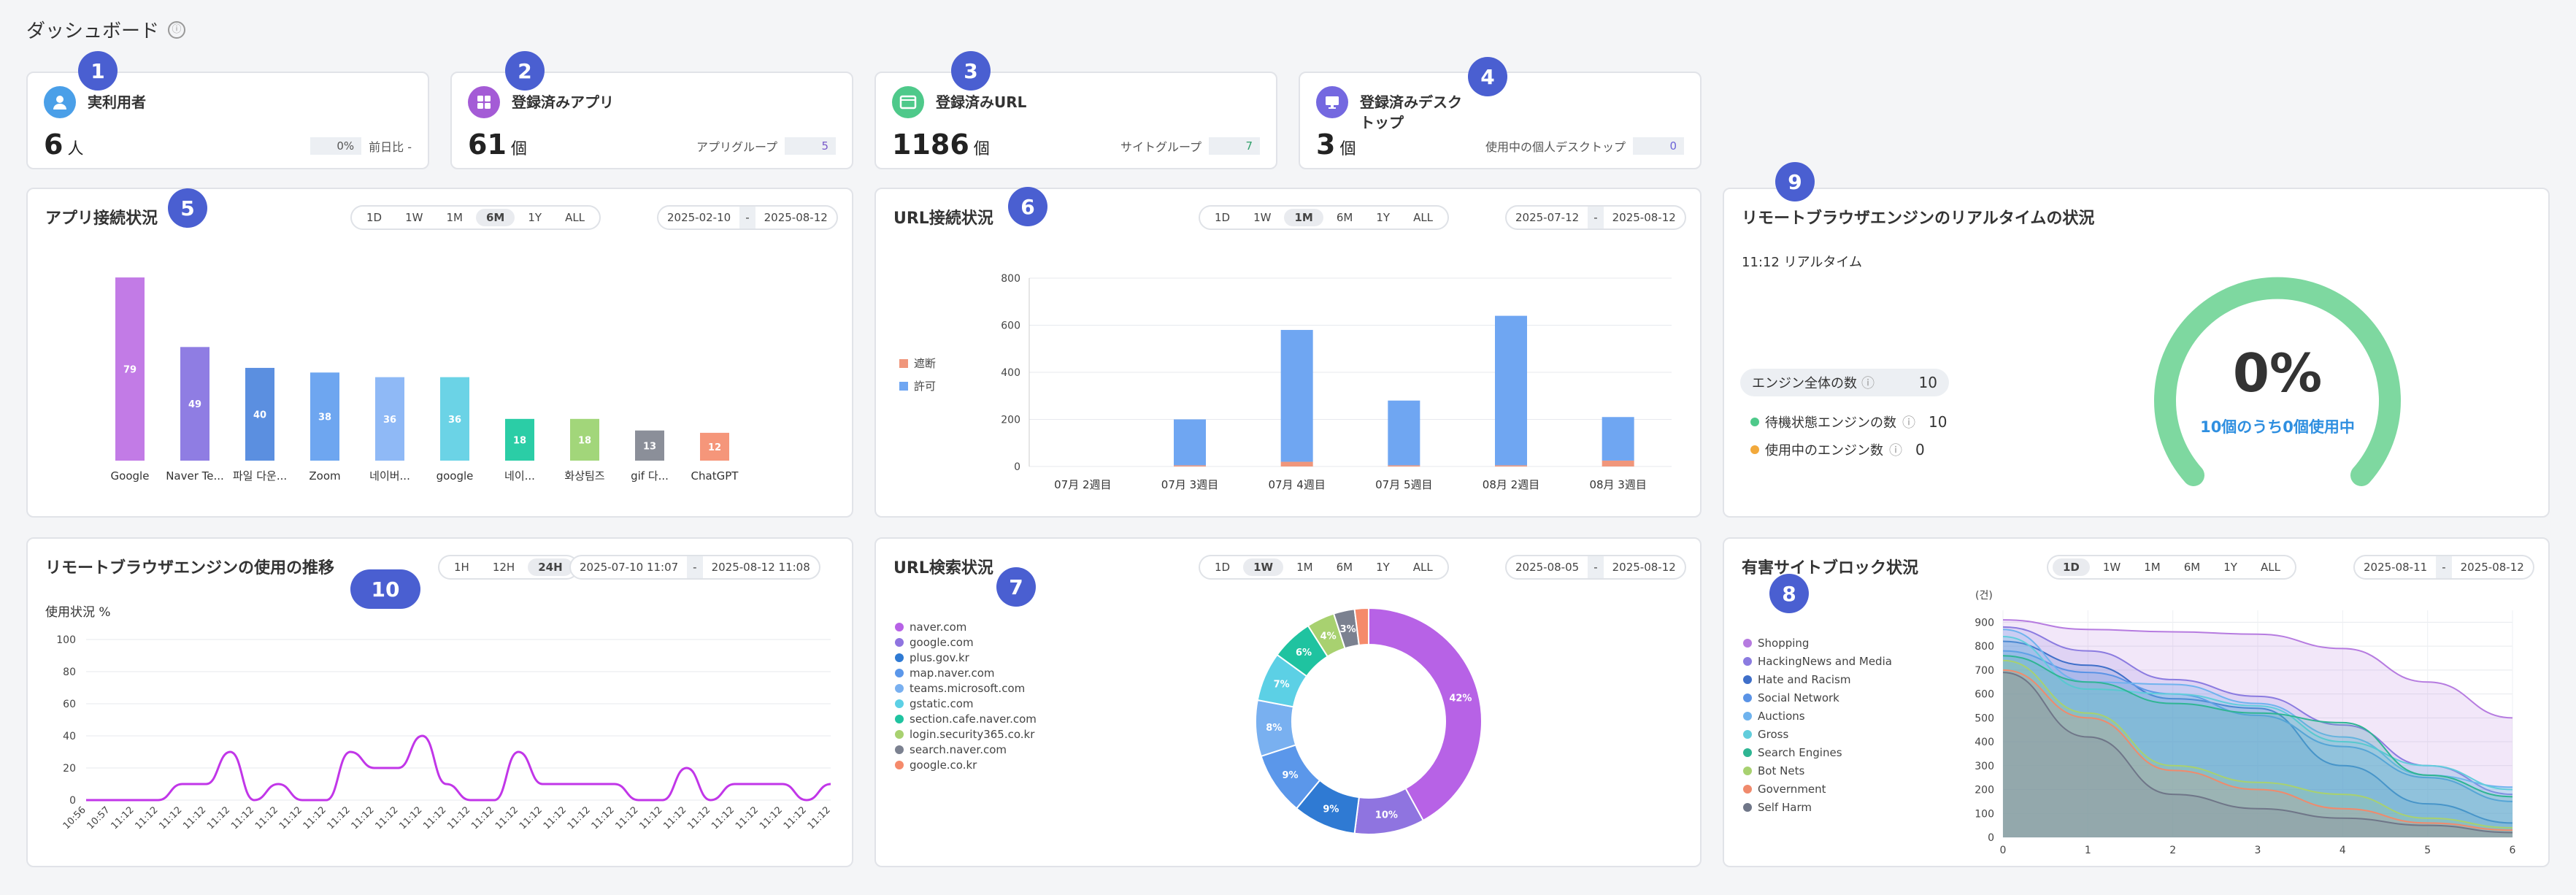 This screenshot has width=2576, height=895. Describe the element at coordinates (72, 801) in the screenshot. I see `y-tick-label: 0` at that location.